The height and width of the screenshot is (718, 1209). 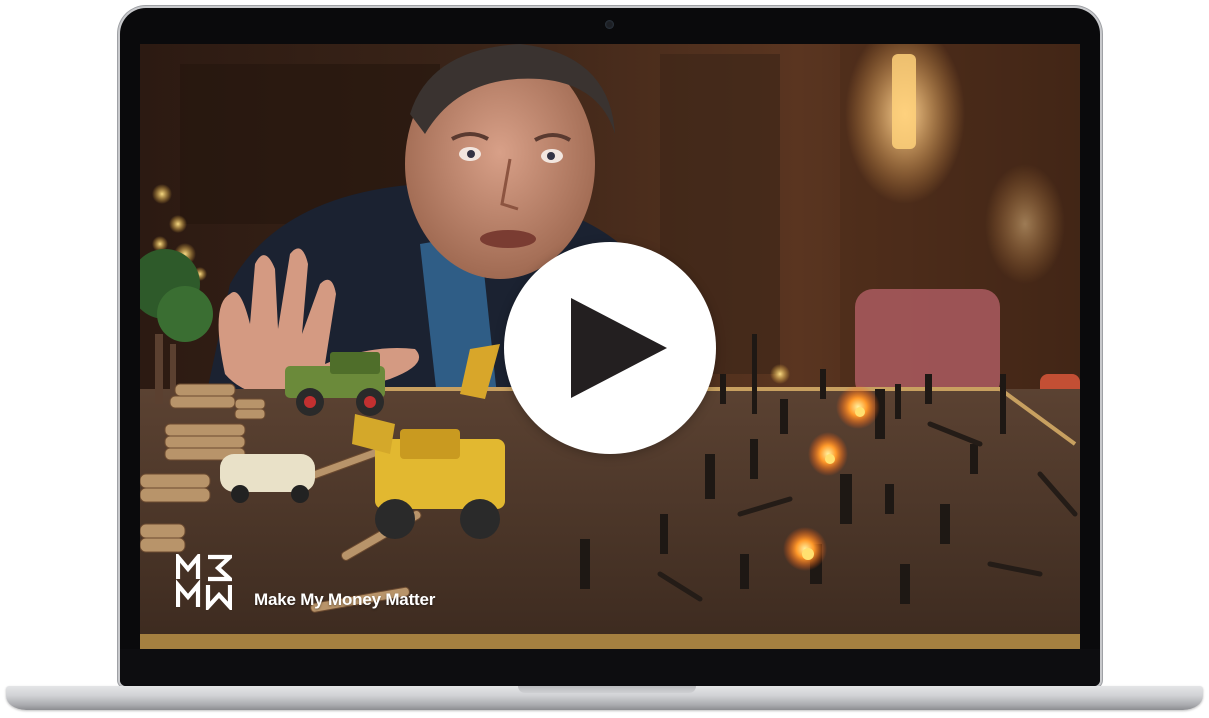 I want to click on webcam, so click(x=609, y=24).